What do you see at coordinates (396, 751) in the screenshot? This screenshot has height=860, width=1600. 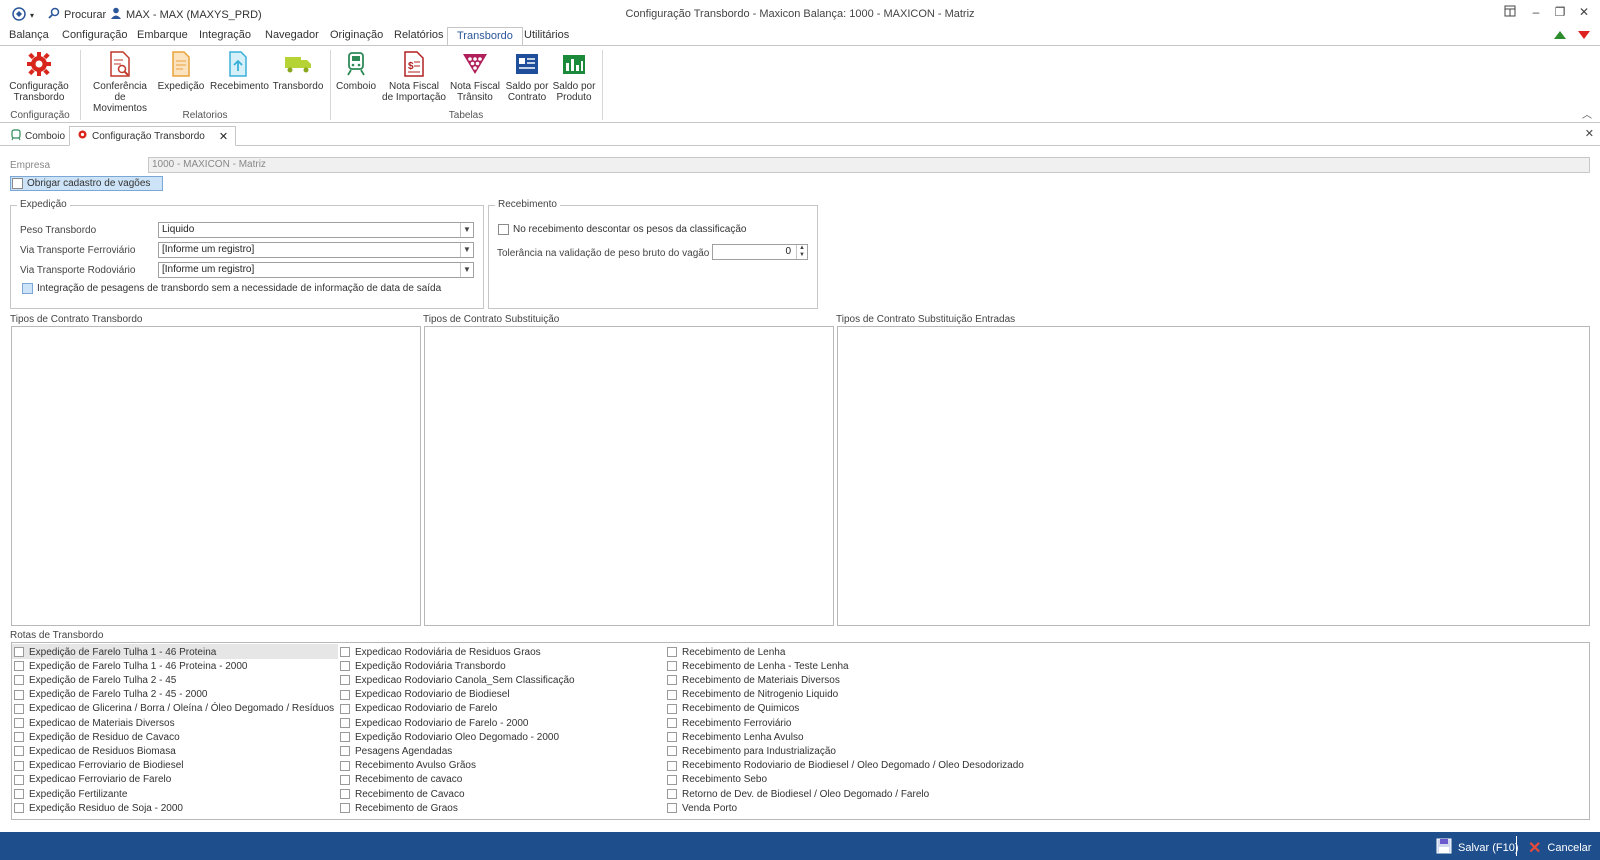 I see `route-item: Pesagens Agendadas` at bounding box center [396, 751].